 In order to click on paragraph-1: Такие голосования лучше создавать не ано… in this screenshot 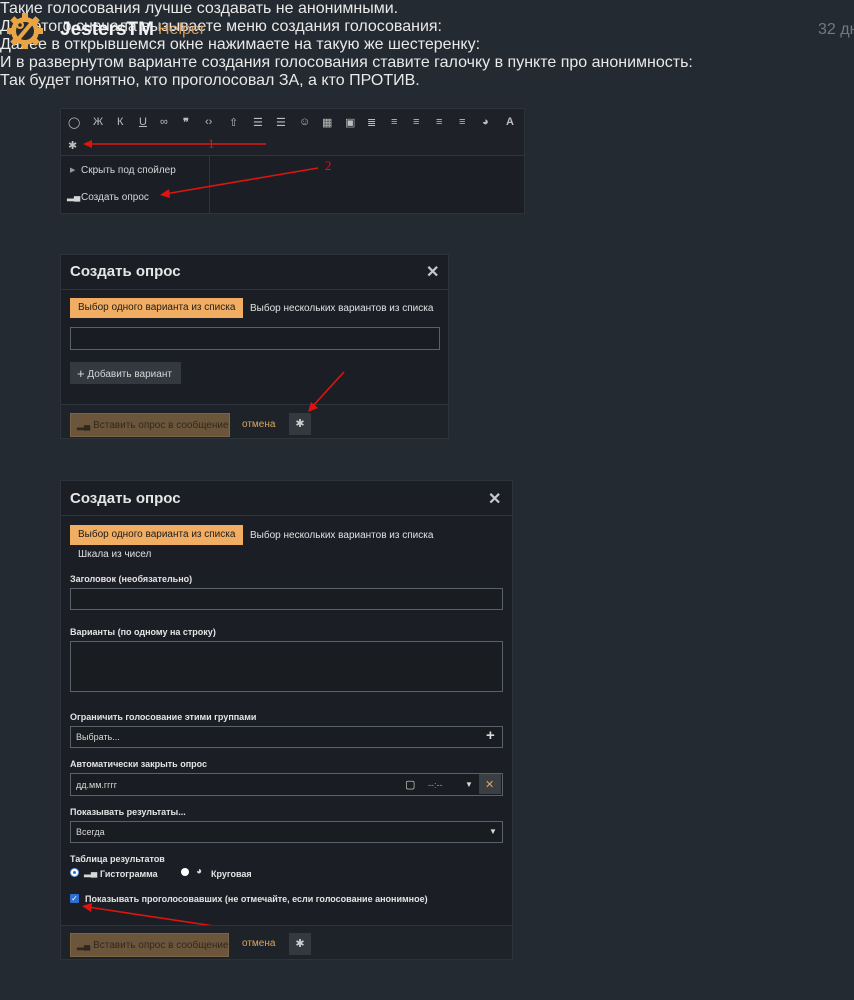, I will do `click(199, 8)`.